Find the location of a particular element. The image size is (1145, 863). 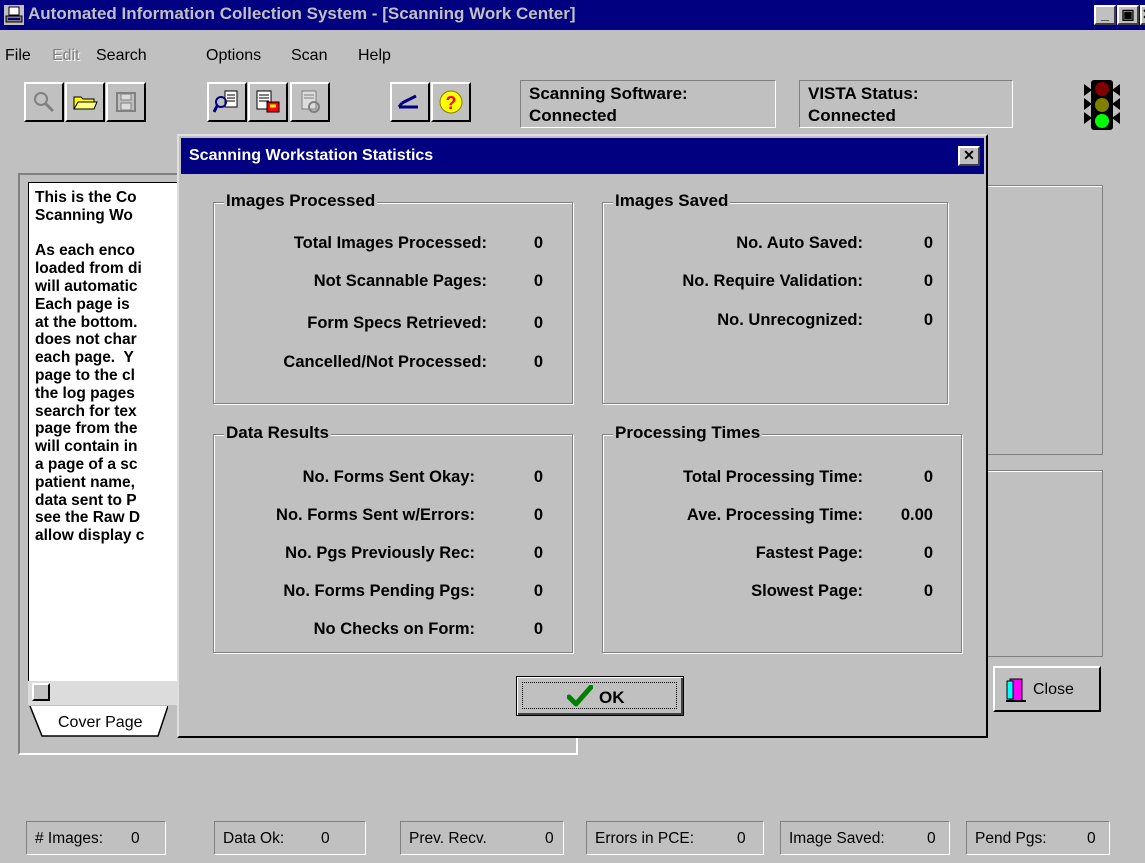

close-window-button: ✕ is located at coordinates (1142, 15).